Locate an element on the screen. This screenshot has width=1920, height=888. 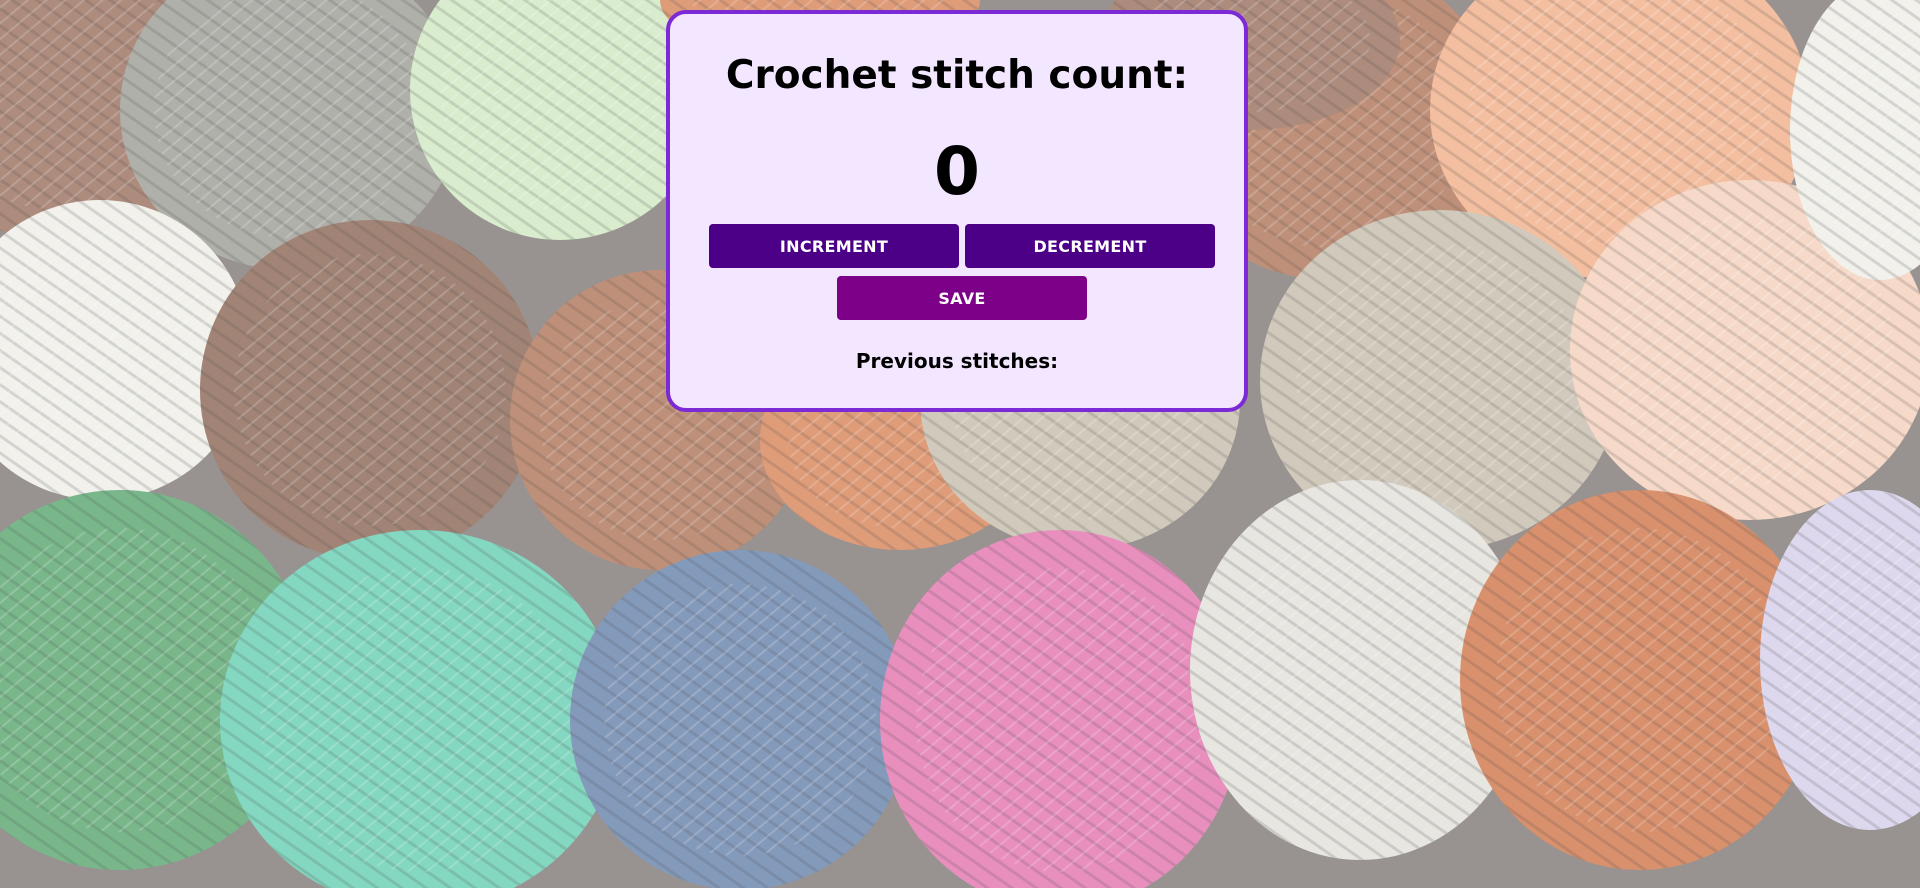
previous-stitches-label: Previous stitches: is located at coordinates (957, 361).